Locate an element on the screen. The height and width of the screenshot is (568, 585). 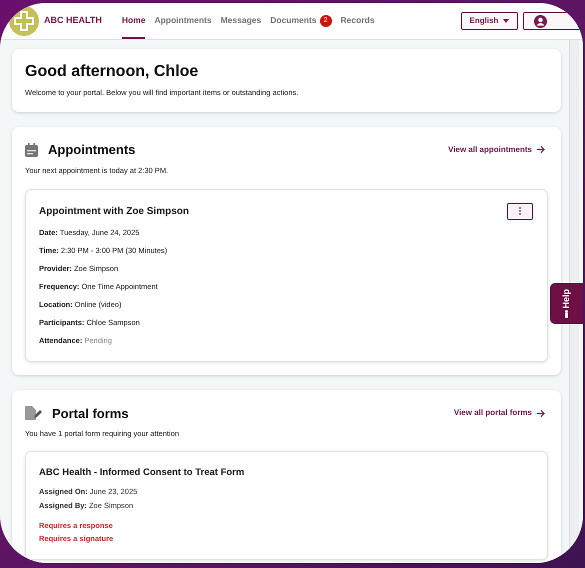
nav-tab: Records is located at coordinates (357, 21).